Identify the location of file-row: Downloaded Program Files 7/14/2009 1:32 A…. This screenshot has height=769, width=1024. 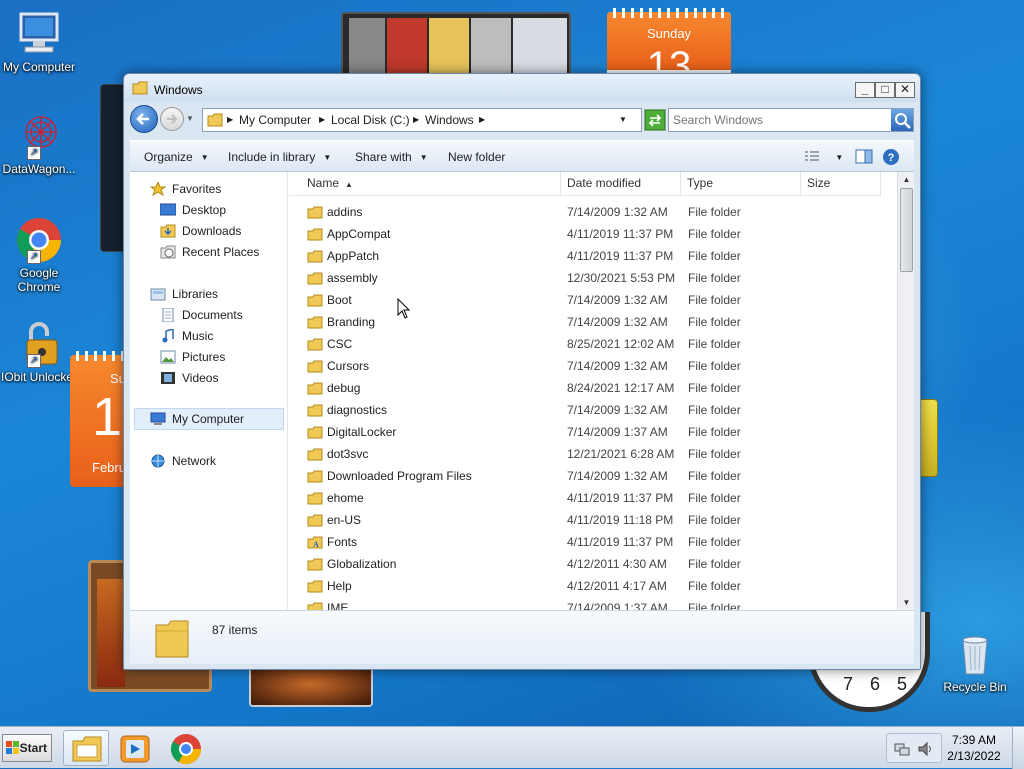
(593, 476).